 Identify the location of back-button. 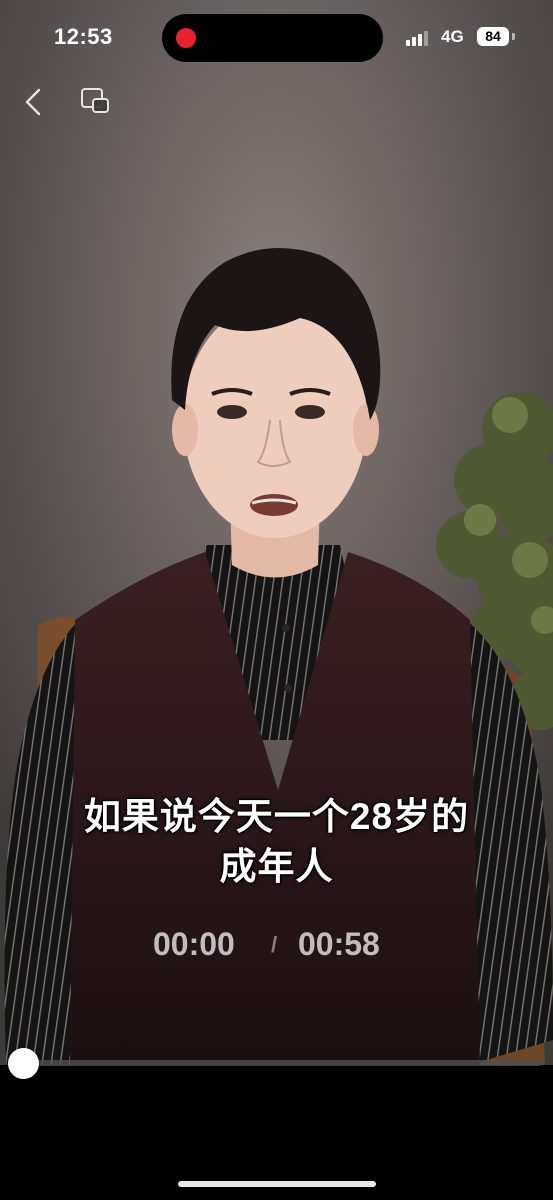
(34, 102).